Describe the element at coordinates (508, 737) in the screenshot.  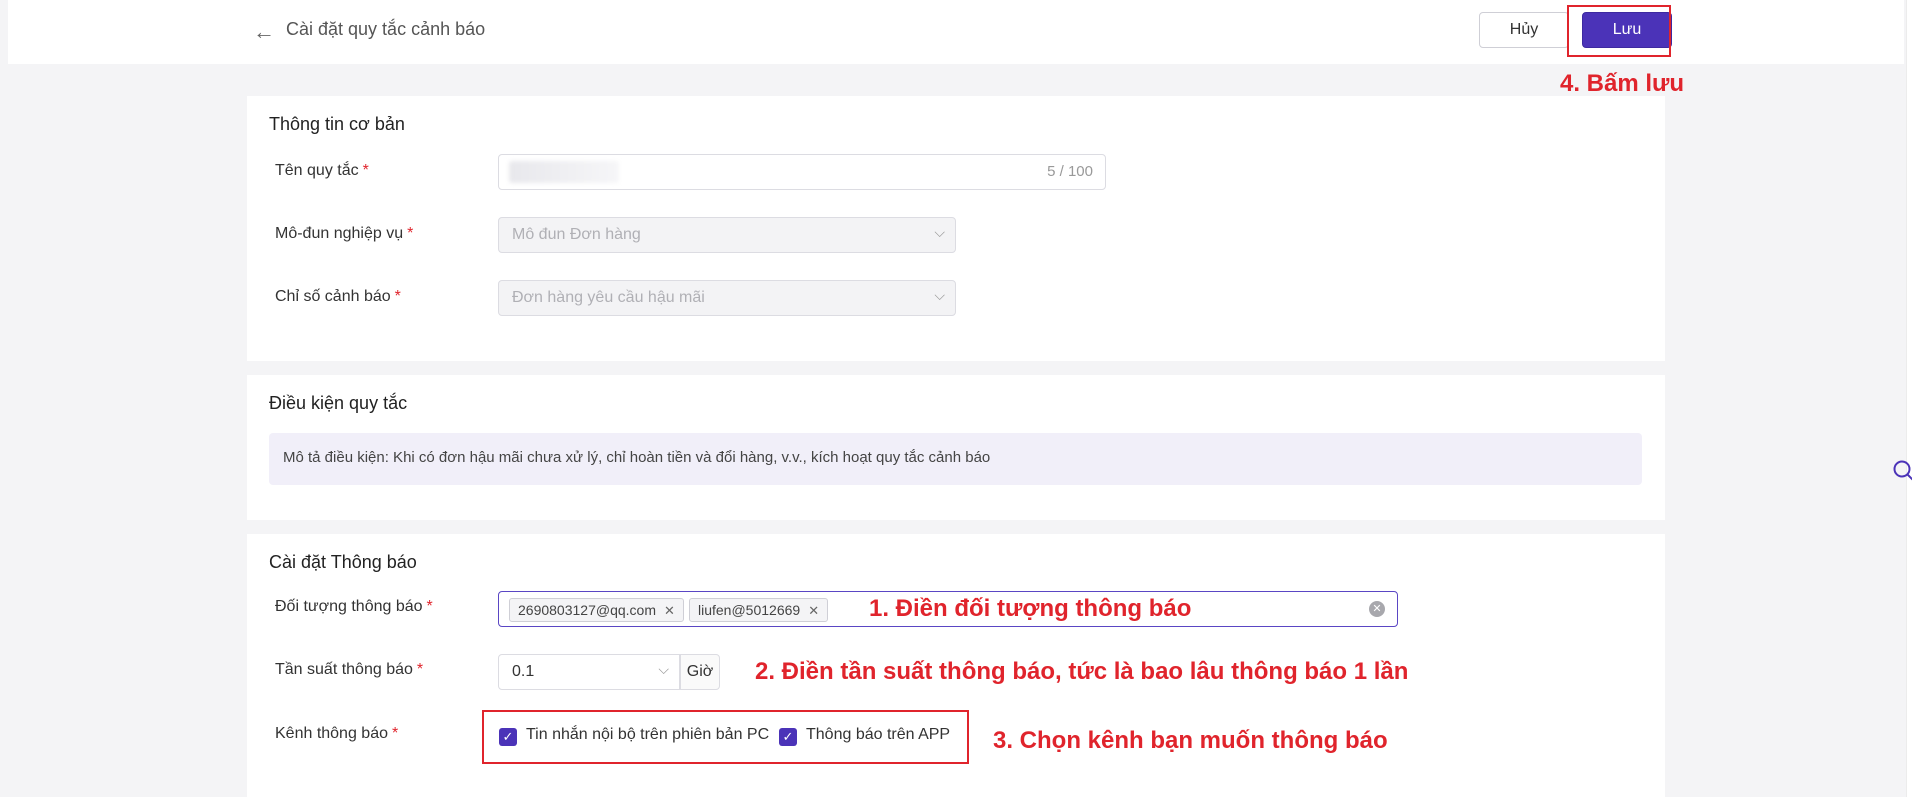
I see `checkbox-pc-message: ✓` at that location.